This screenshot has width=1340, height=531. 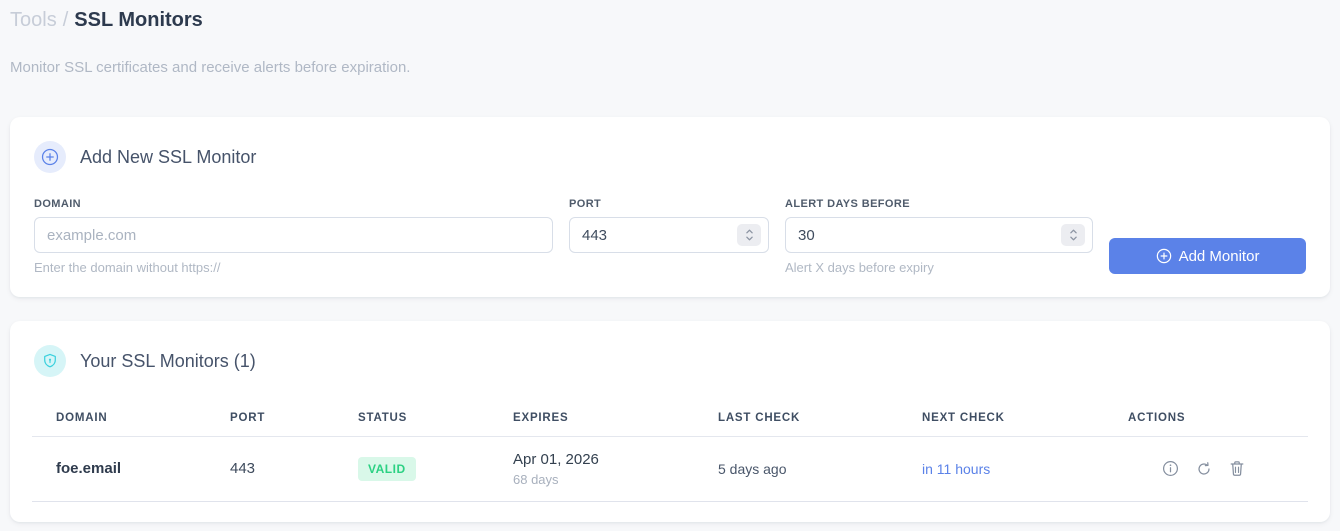 I want to click on domain-field-group: DOMAIN Enter the domain without https://, so click(x=293, y=236).